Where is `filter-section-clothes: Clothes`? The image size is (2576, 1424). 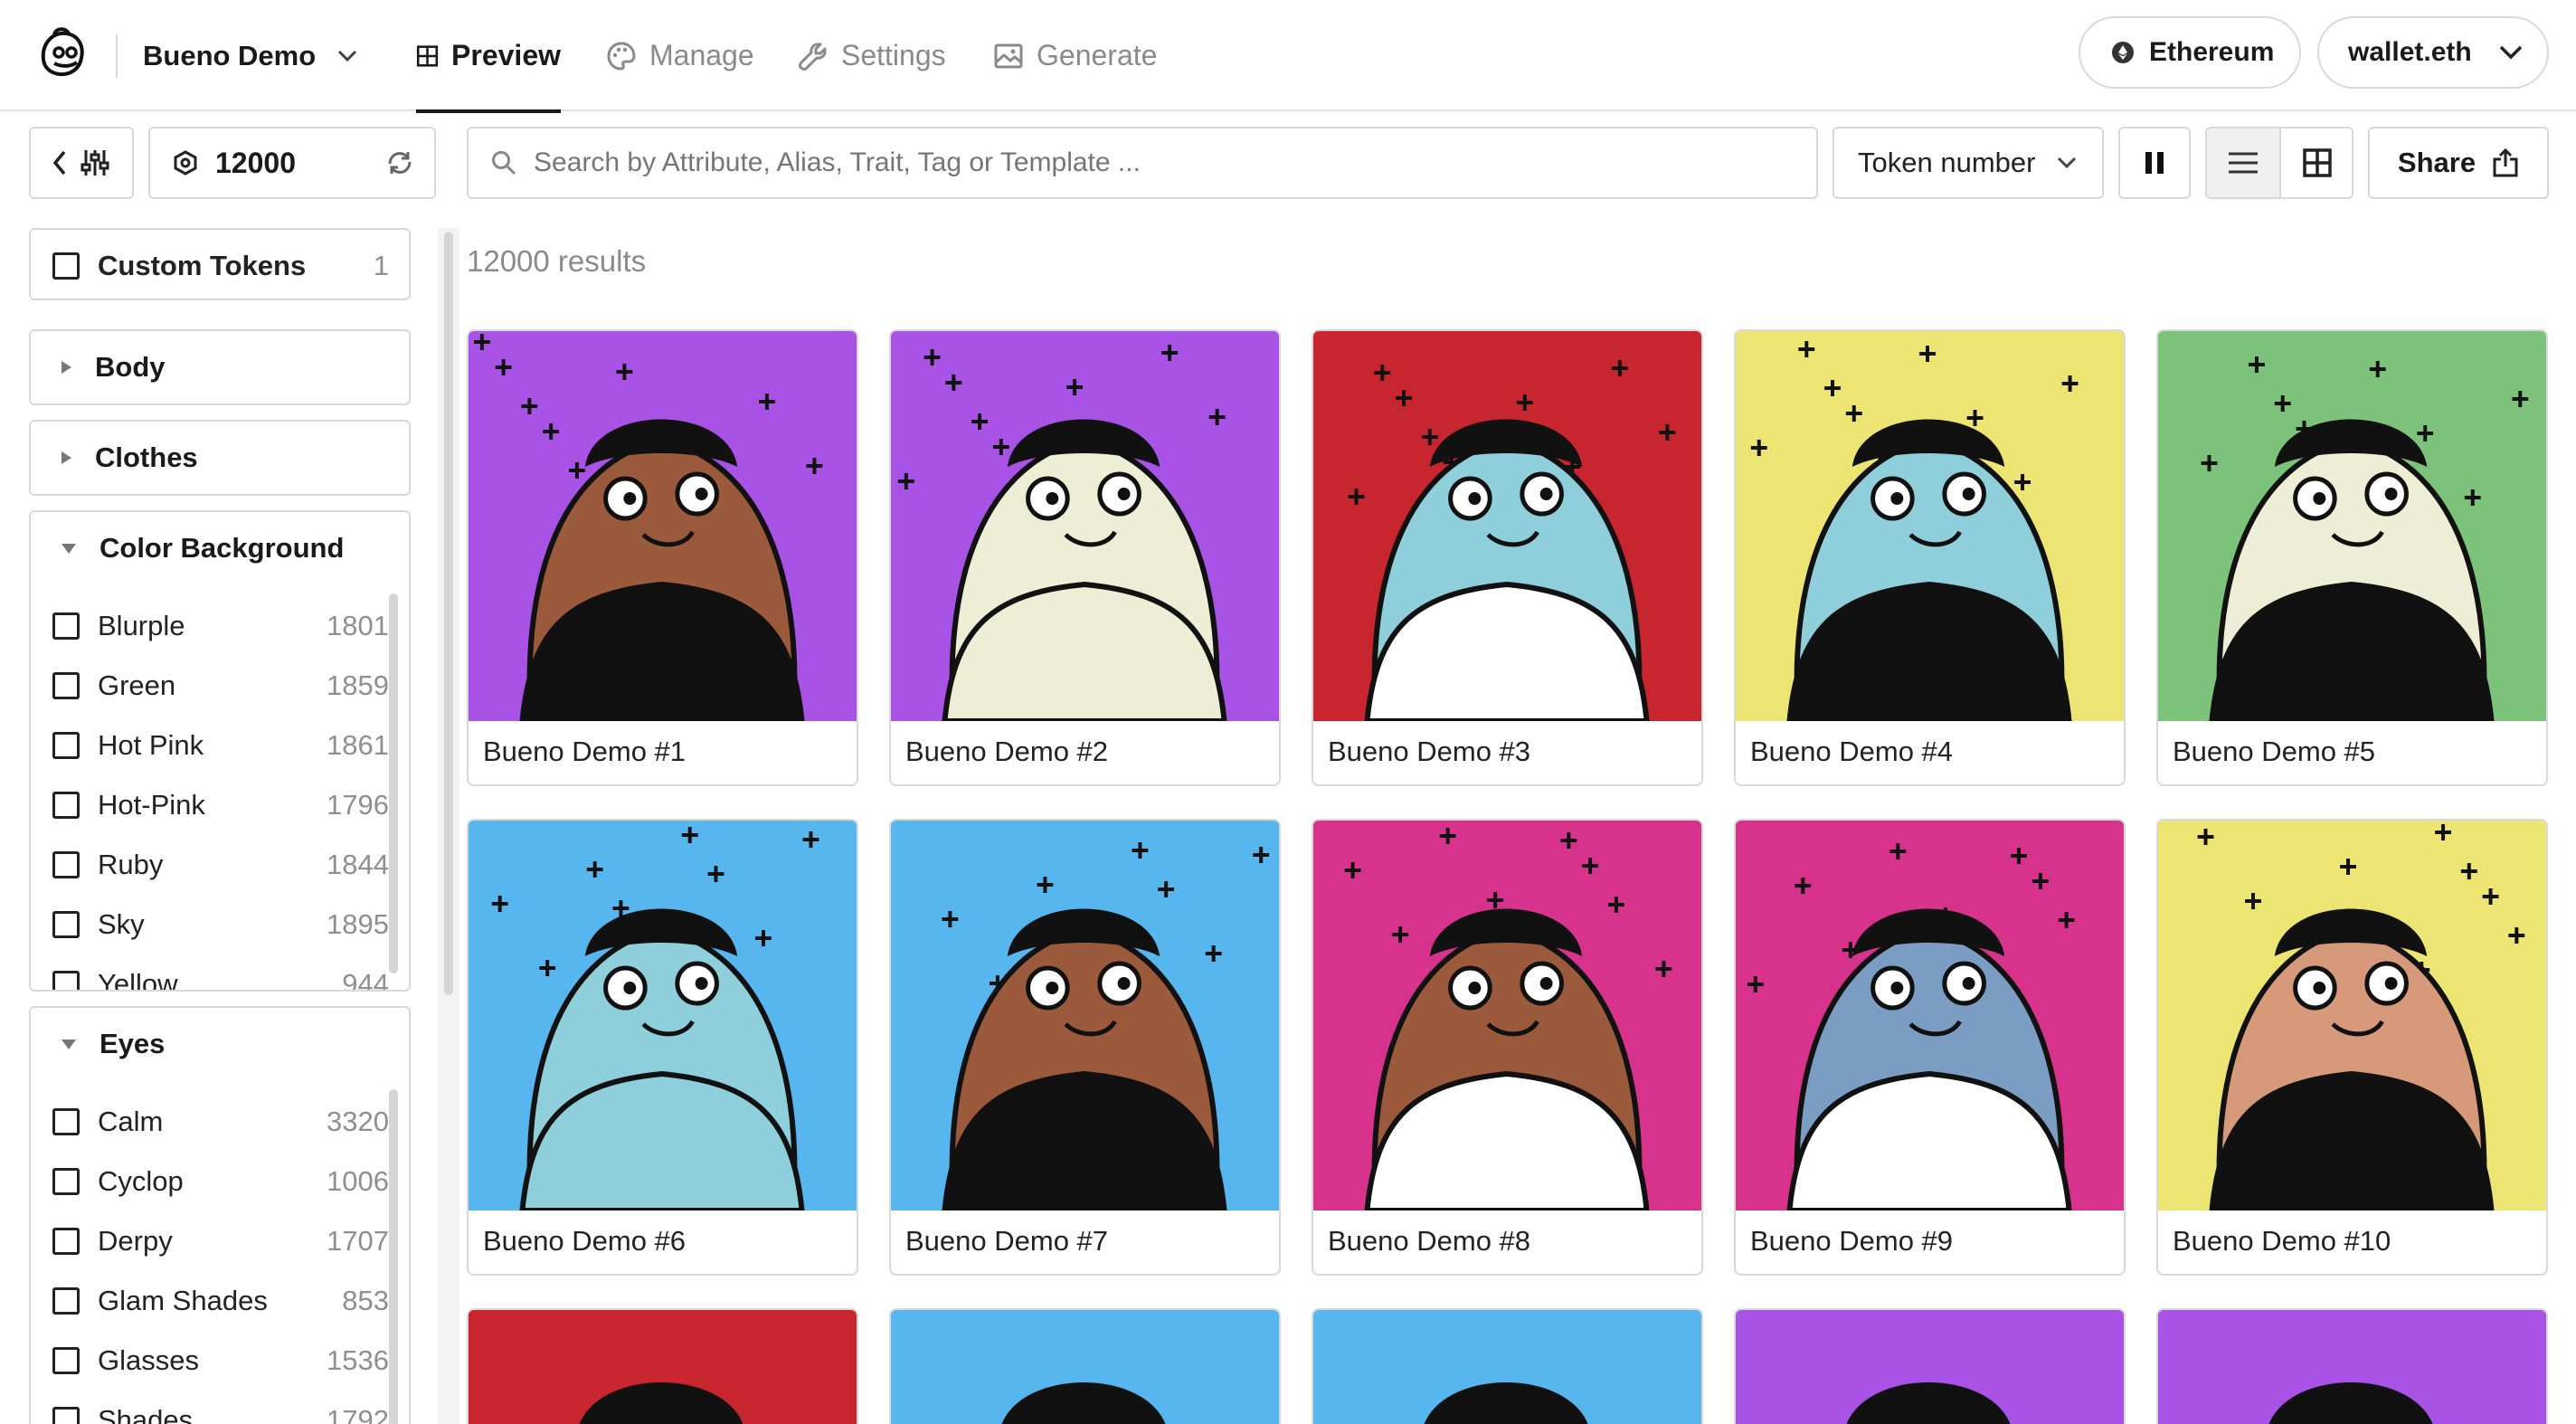
filter-section-clothes: Clothes is located at coordinates (220, 458).